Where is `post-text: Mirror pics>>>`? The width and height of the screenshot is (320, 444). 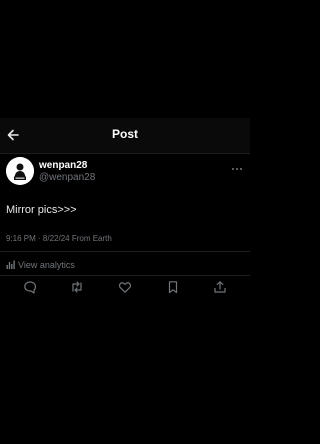
post-text: Mirror pics>>> is located at coordinates (41, 210).